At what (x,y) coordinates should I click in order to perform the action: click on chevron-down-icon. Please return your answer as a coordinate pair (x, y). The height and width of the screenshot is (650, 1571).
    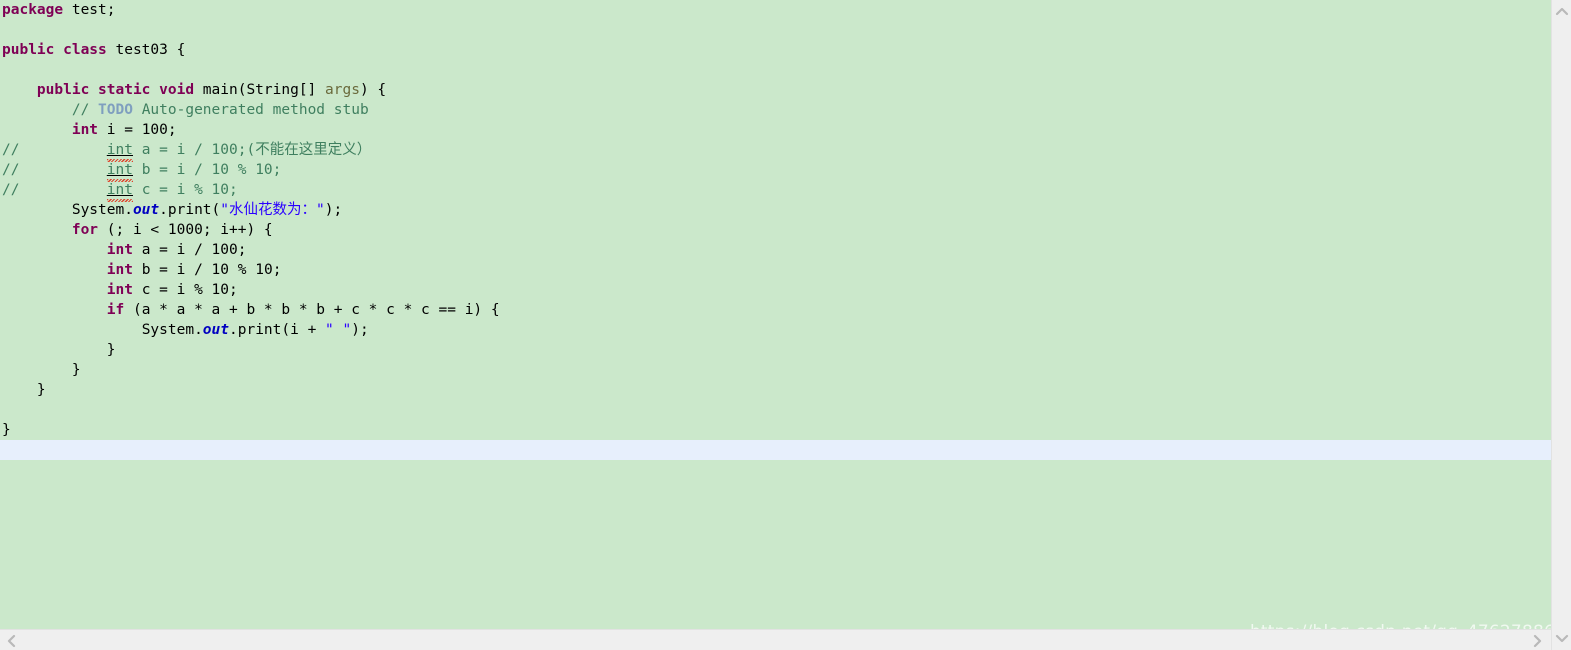
    Looking at the image, I should click on (1562, 638).